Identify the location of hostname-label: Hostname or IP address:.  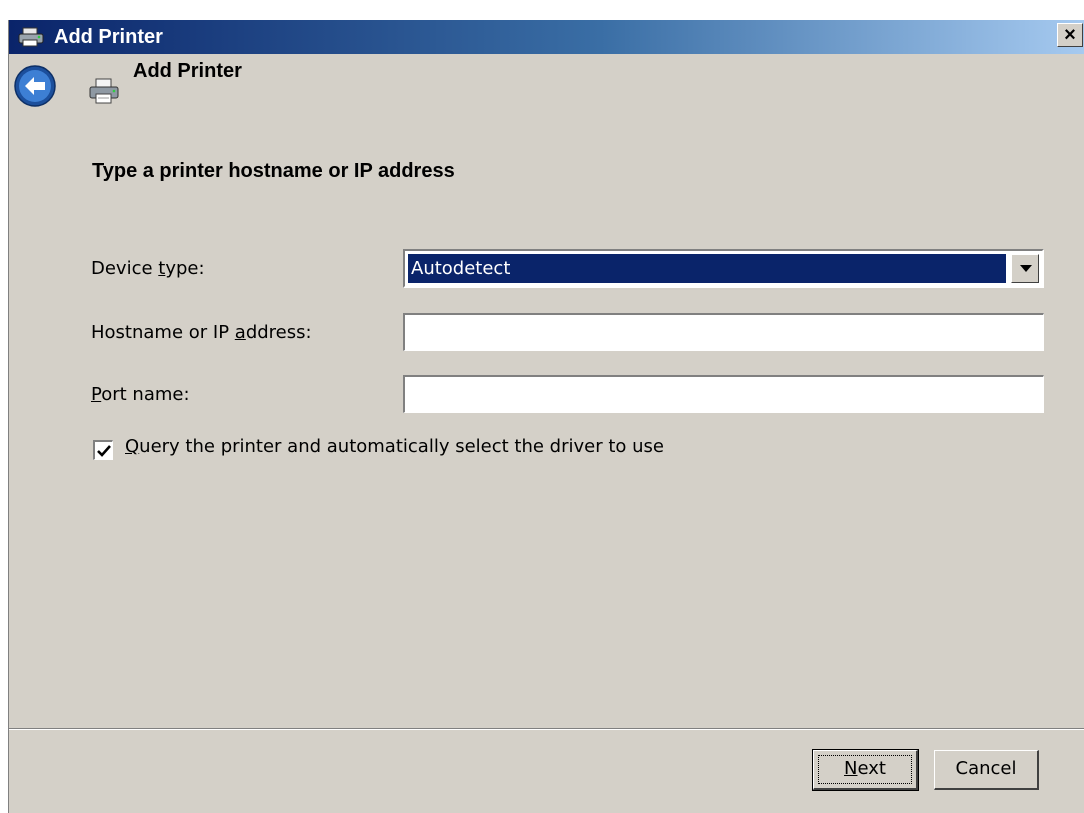
(201, 332).